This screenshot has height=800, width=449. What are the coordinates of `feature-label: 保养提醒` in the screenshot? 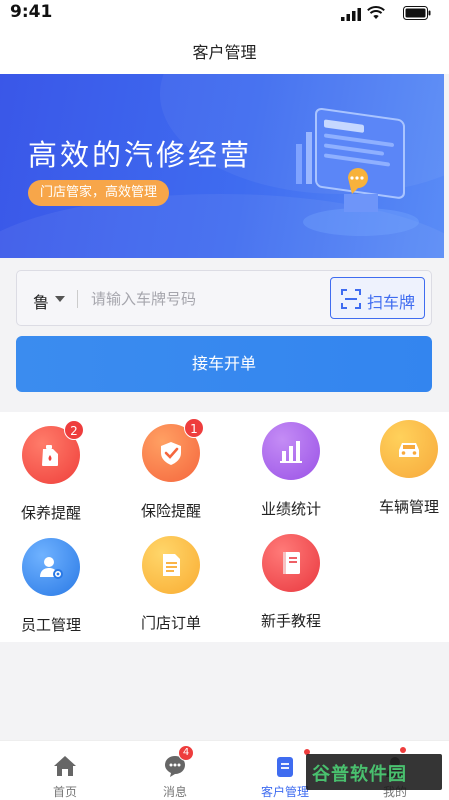 It's located at (50, 513).